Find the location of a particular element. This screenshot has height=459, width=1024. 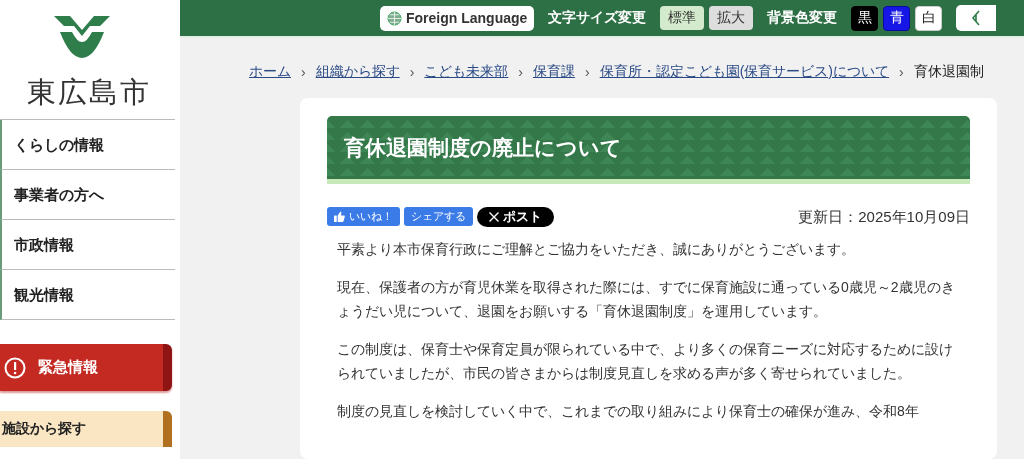

nav-item: 観光情報 is located at coordinates (87, 295).